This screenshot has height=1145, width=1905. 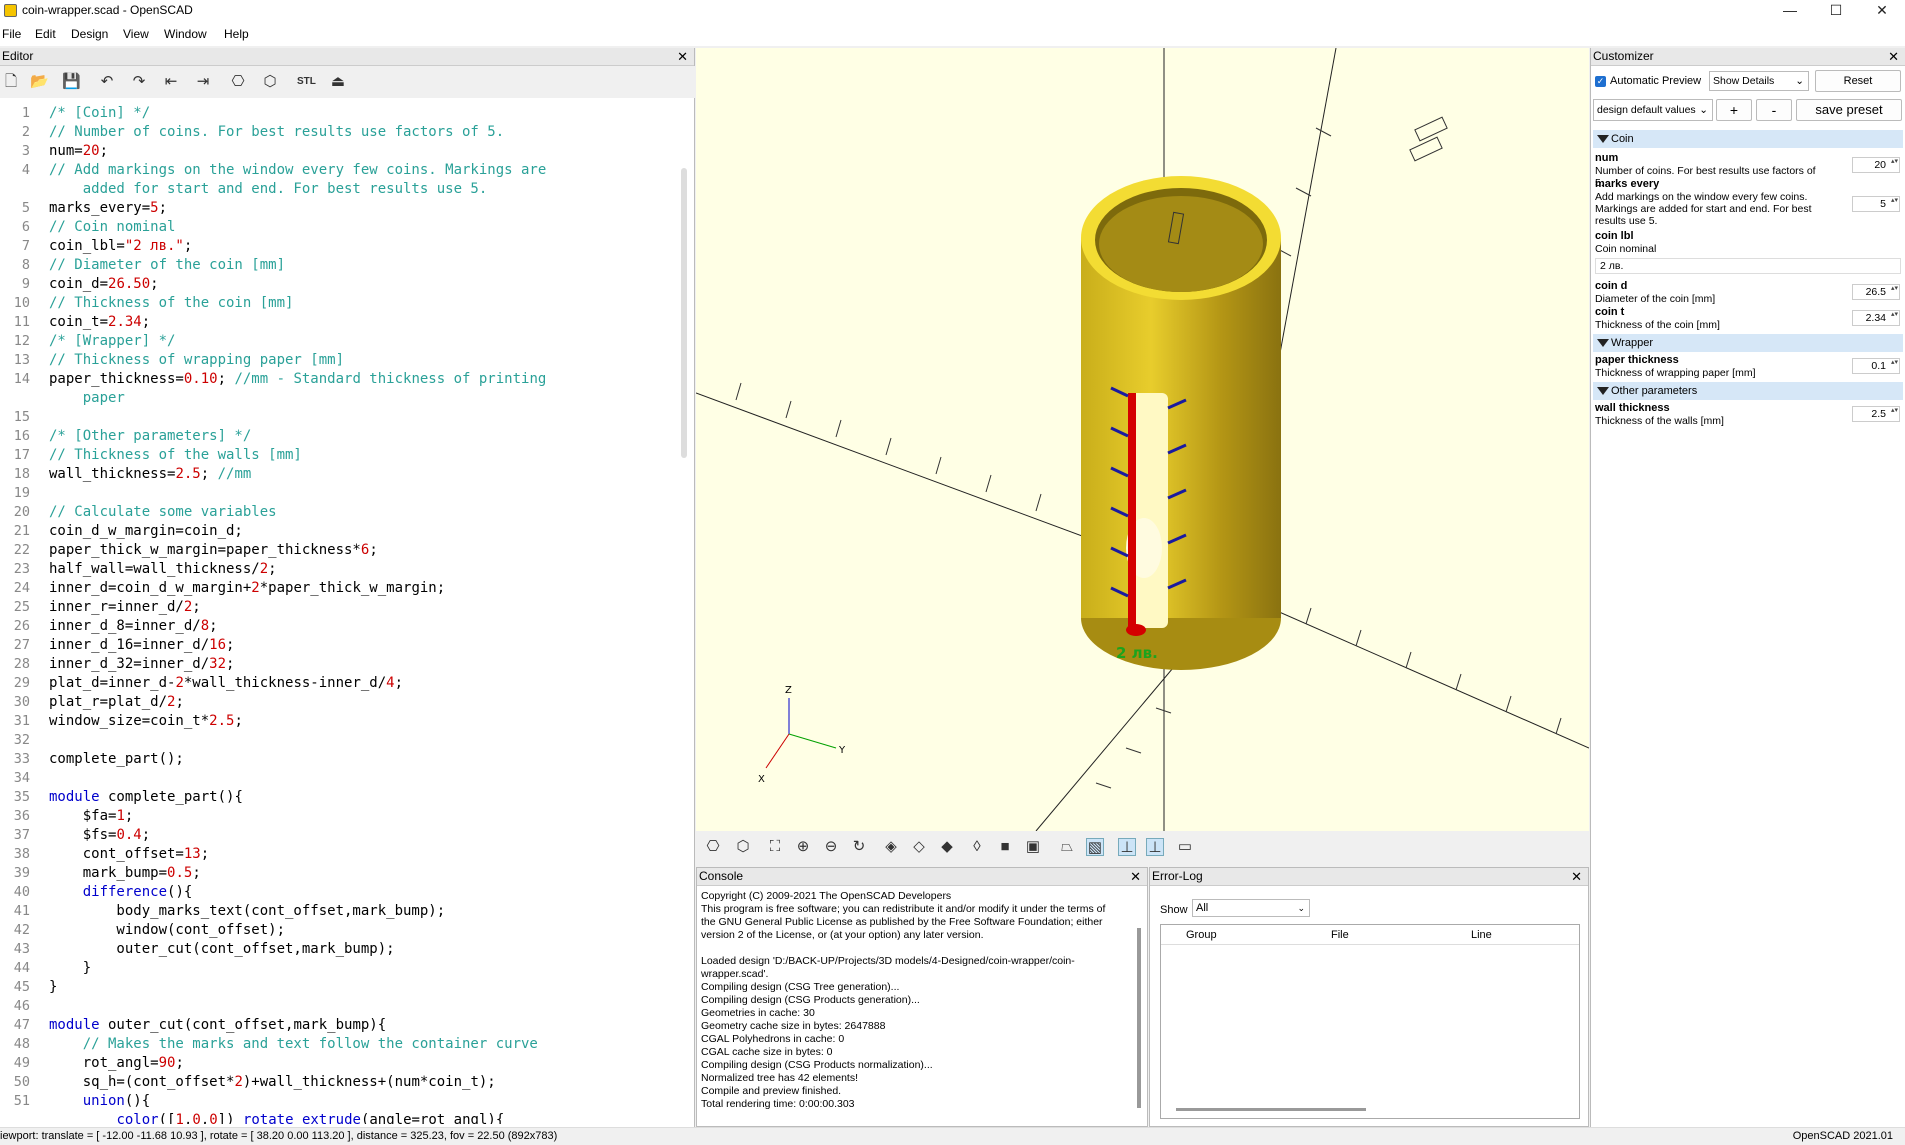 What do you see at coordinates (1790, 11) in the screenshot?
I see `minimize-button: —` at bounding box center [1790, 11].